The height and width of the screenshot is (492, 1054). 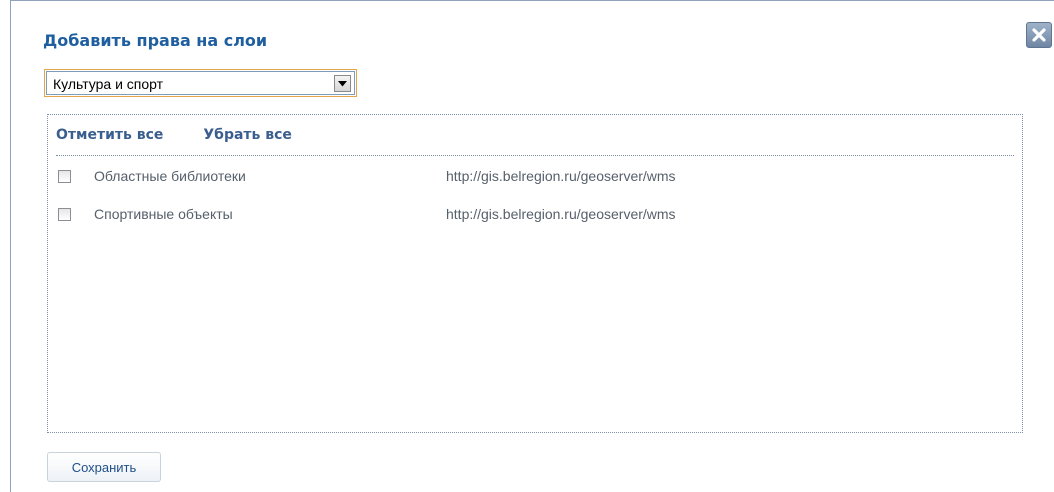 I want to click on save-button: Сохранить, so click(x=104, y=467).